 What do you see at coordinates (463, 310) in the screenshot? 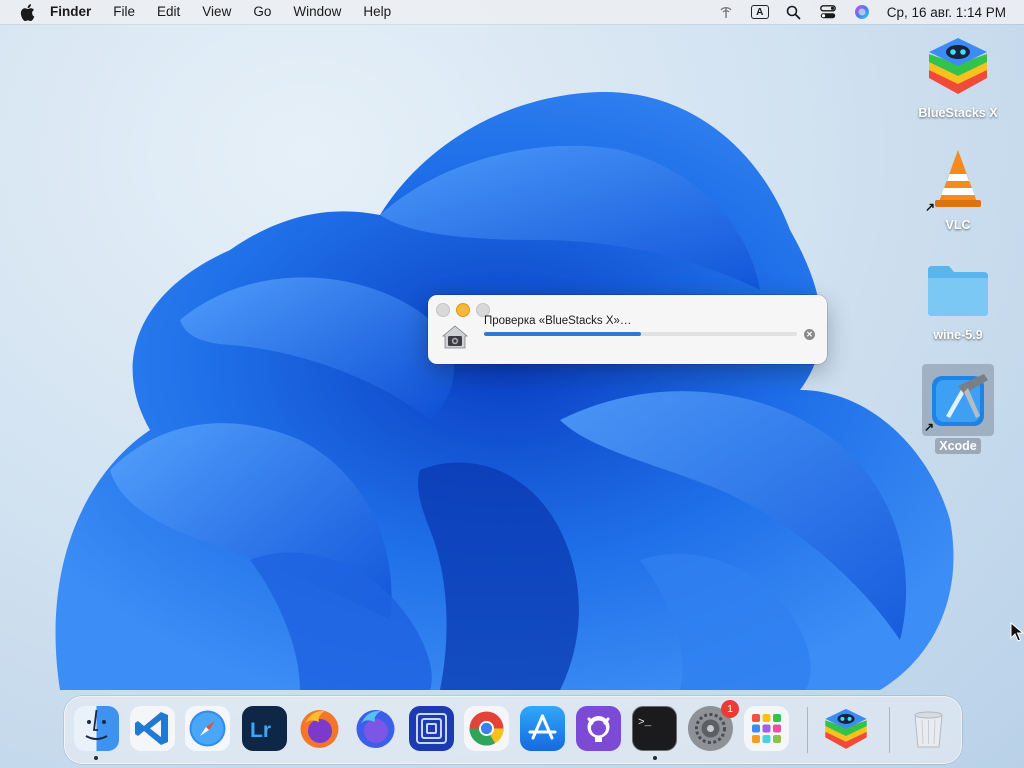
I see `minimize-button` at bounding box center [463, 310].